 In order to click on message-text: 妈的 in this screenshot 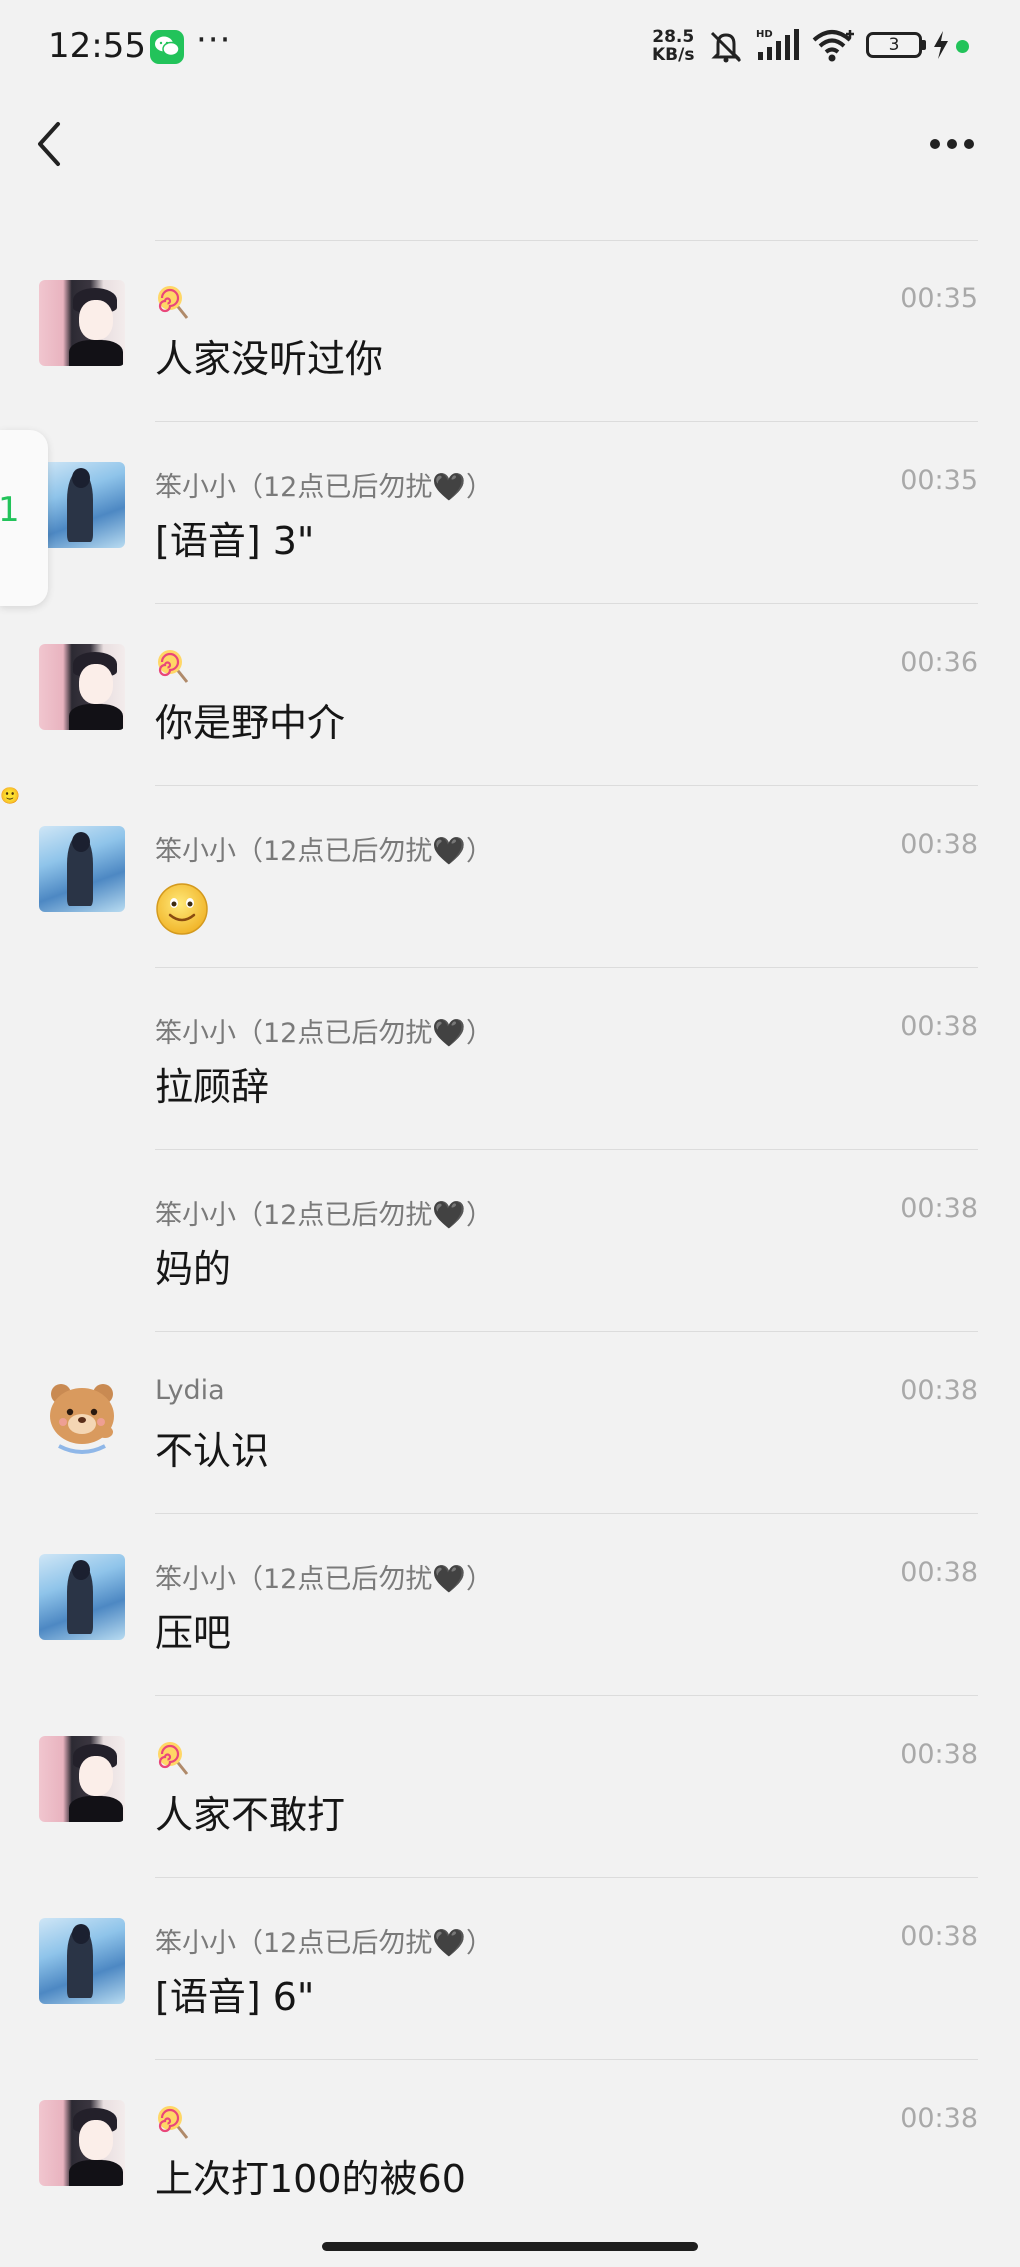, I will do `click(193, 1269)`.